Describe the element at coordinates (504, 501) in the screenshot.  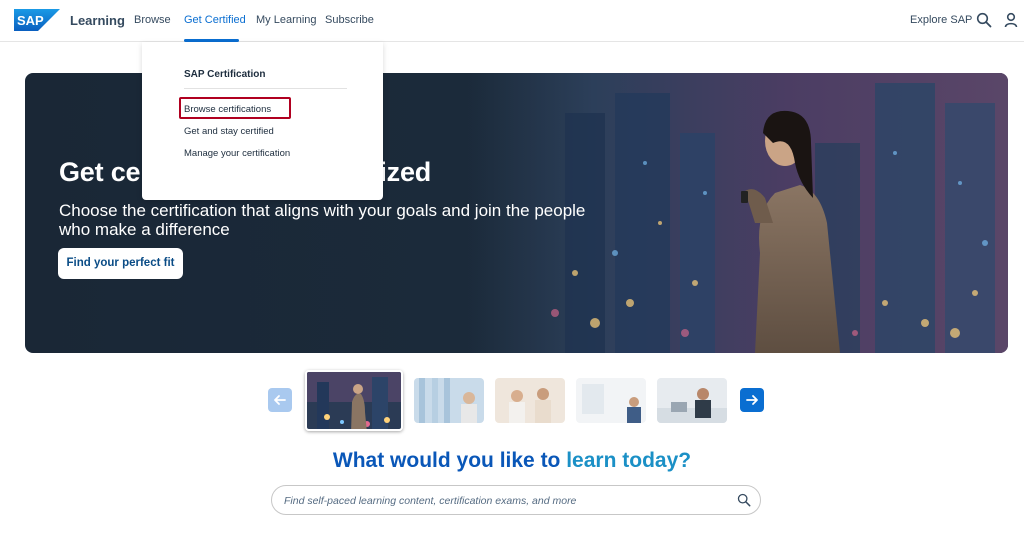
I see `learning-search-input` at that location.